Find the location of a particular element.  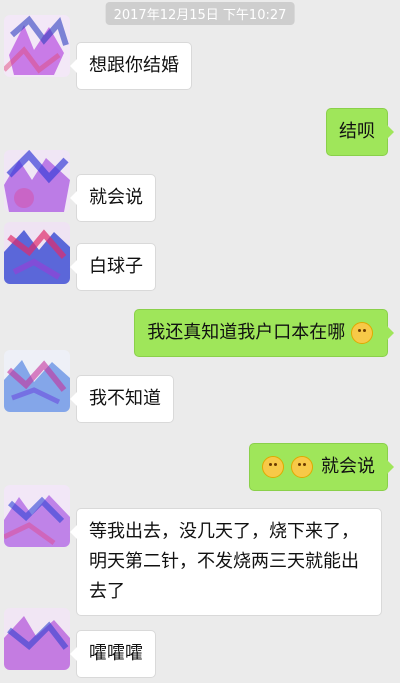

message-bubble: 嚯嚯嚯 is located at coordinates (113, 654).